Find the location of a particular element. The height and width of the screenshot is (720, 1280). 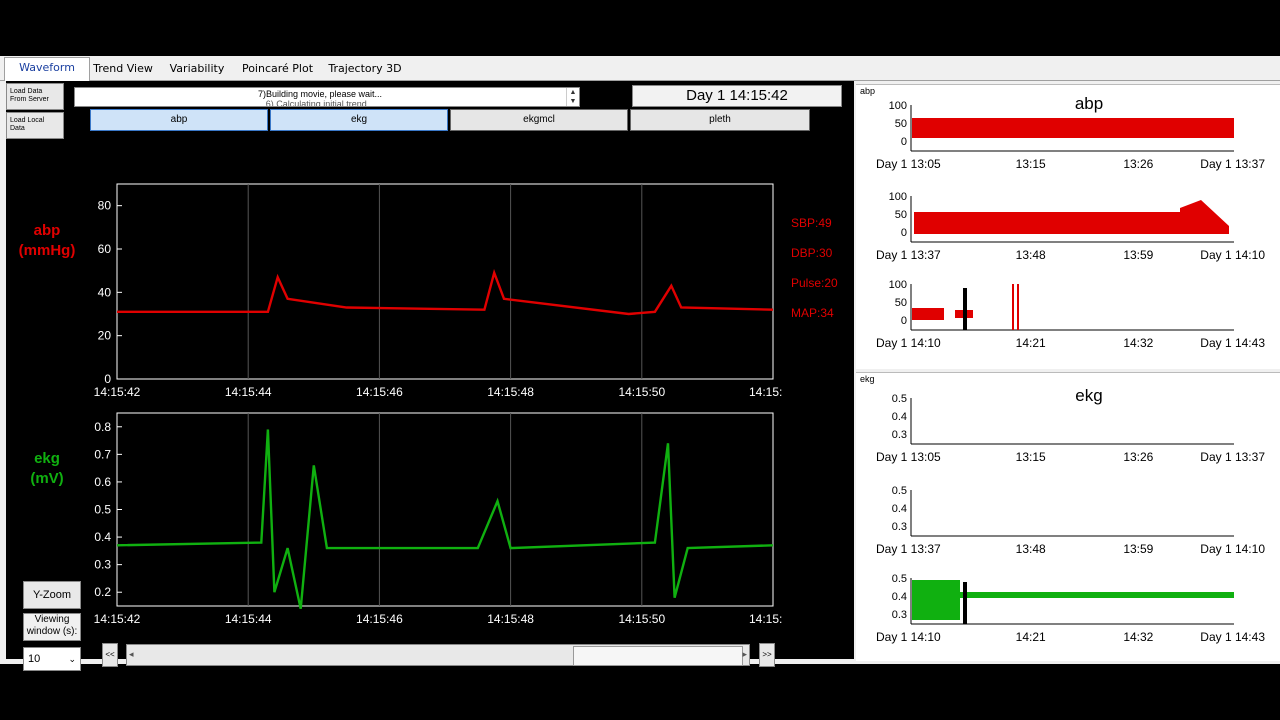

trend-abp-x-tick-label: 13:26 is located at coordinates (1138, 164).